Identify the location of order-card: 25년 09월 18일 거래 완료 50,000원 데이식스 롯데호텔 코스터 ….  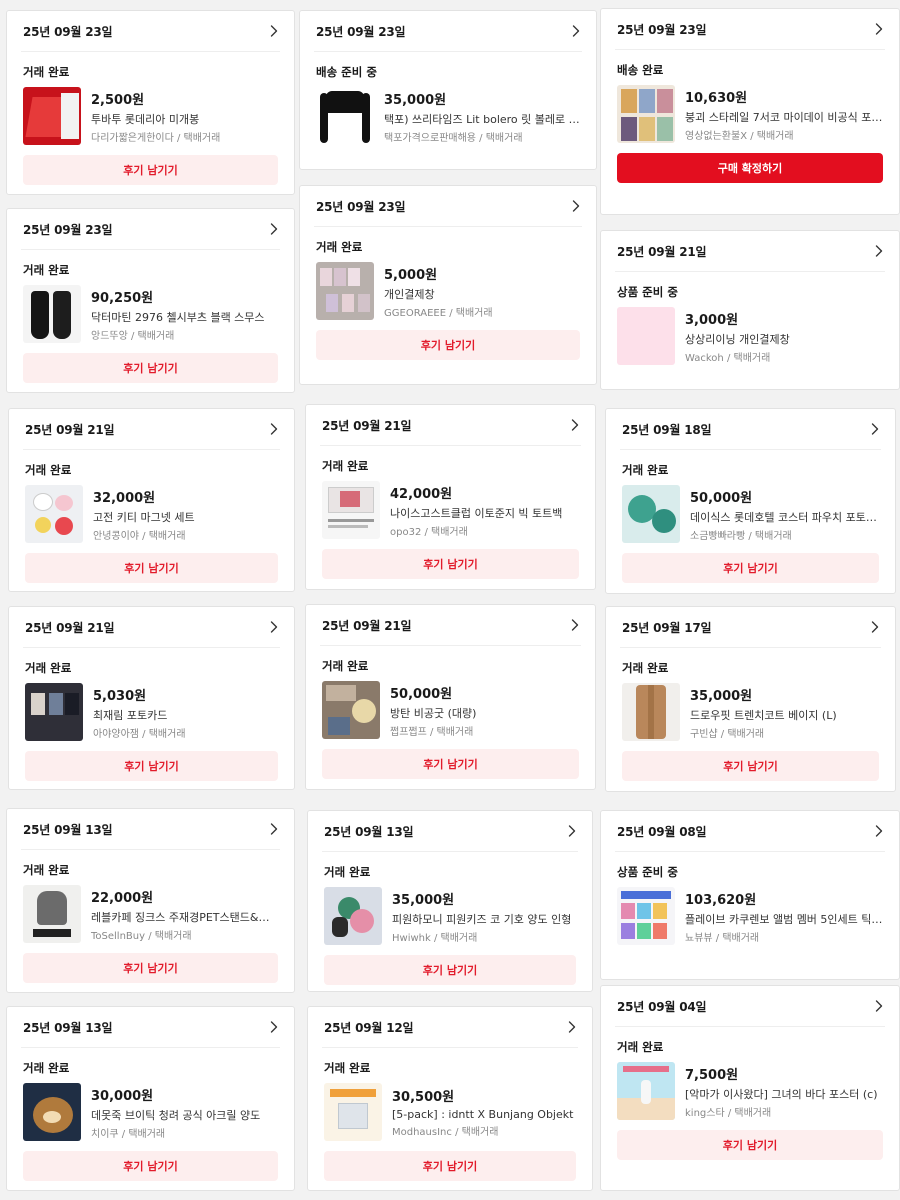
(750, 501).